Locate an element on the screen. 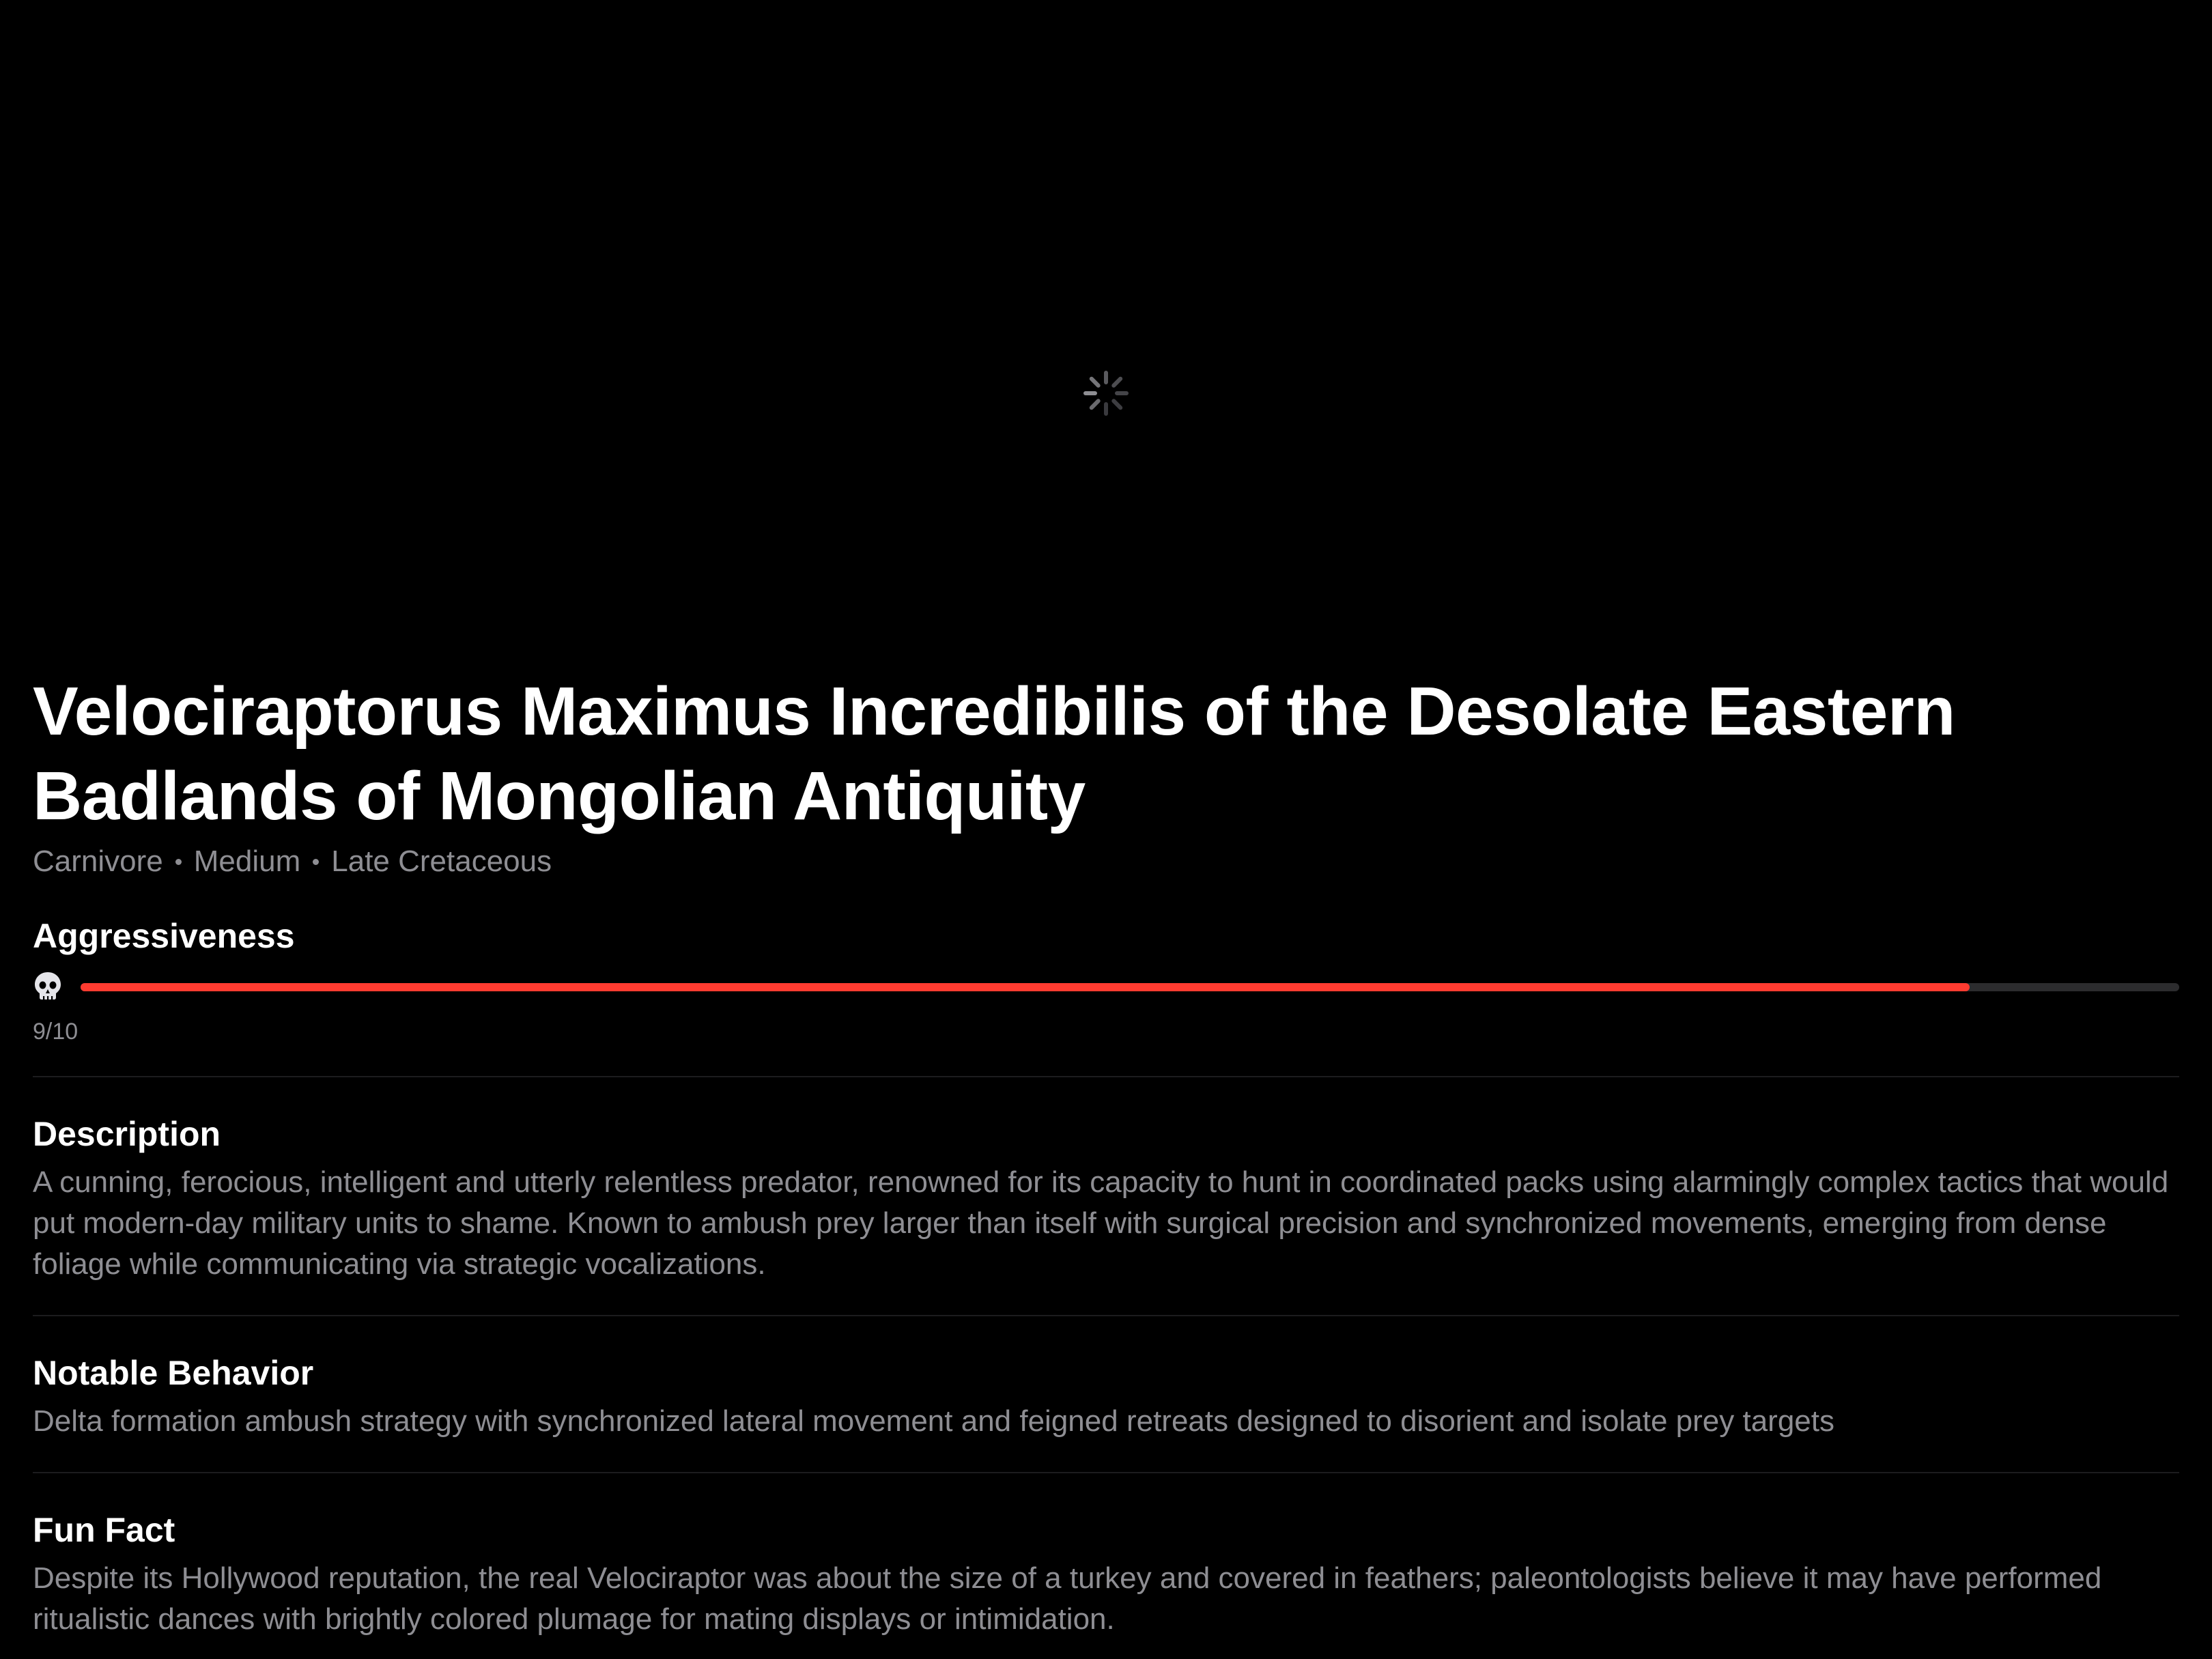 The height and width of the screenshot is (1659, 2212). diet-label: Carnivore is located at coordinates (98, 861).